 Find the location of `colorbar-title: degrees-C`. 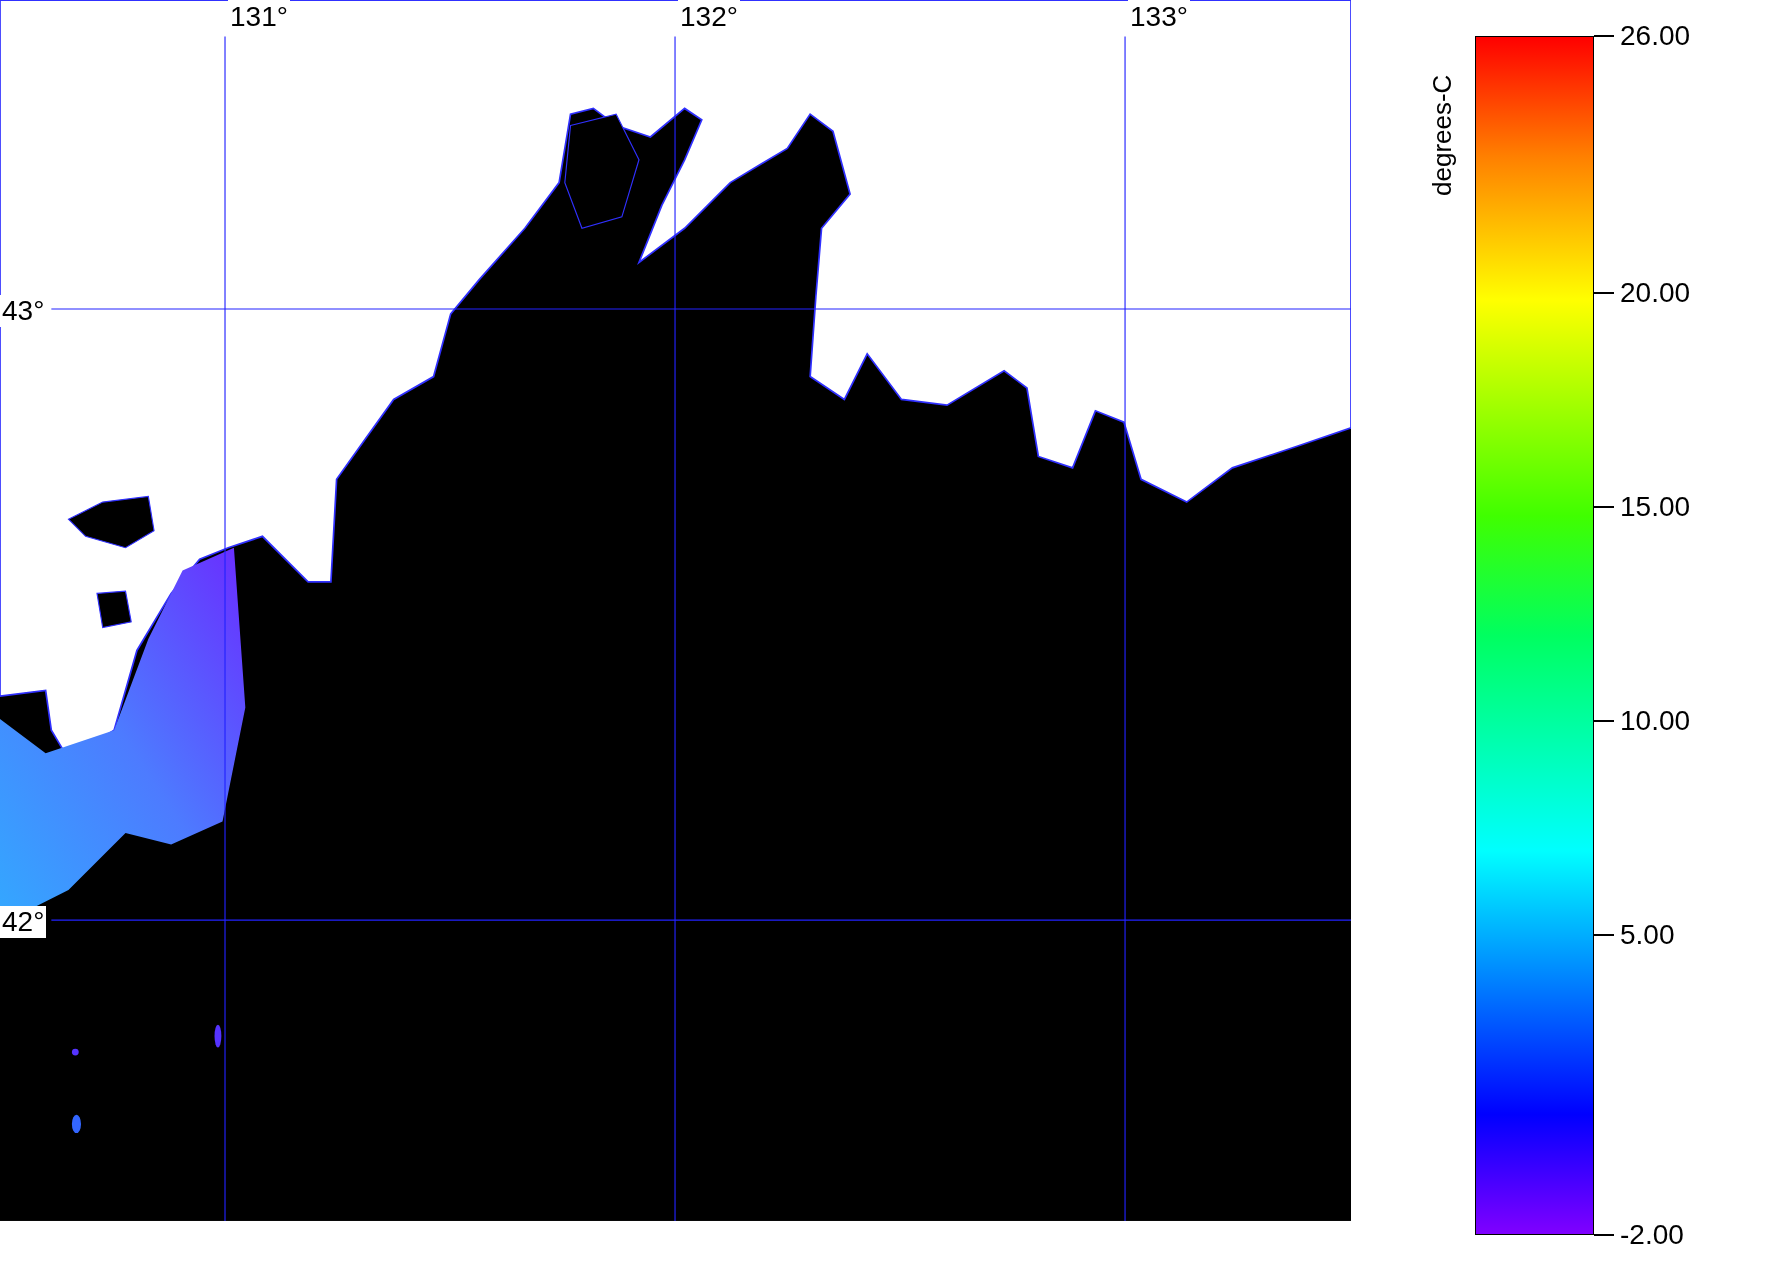

colorbar-title: degrees-C is located at coordinates (1442, 134).